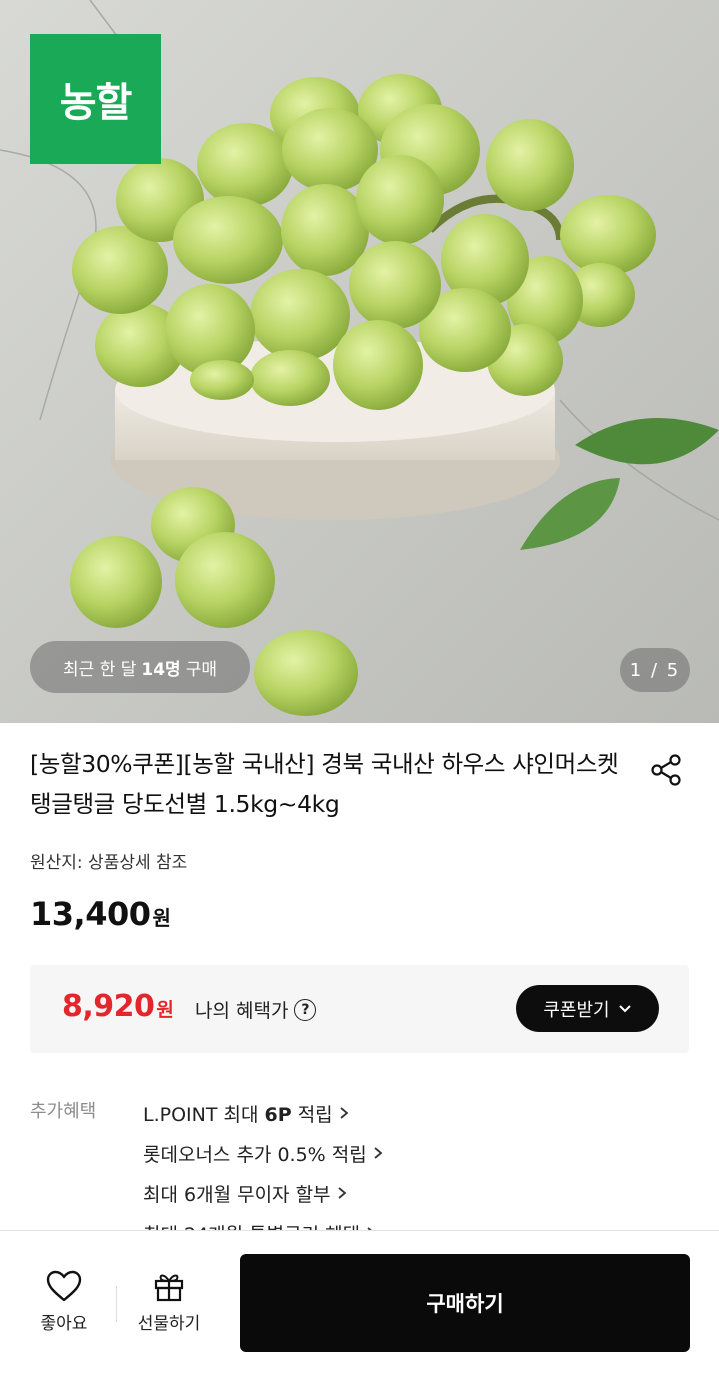 The height and width of the screenshot is (1373, 719). Describe the element at coordinates (359, 1009) in the screenshot. I see `benefit-price-box: 8,920 원 나의 혜택가 ? 쿠폰받기` at that location.